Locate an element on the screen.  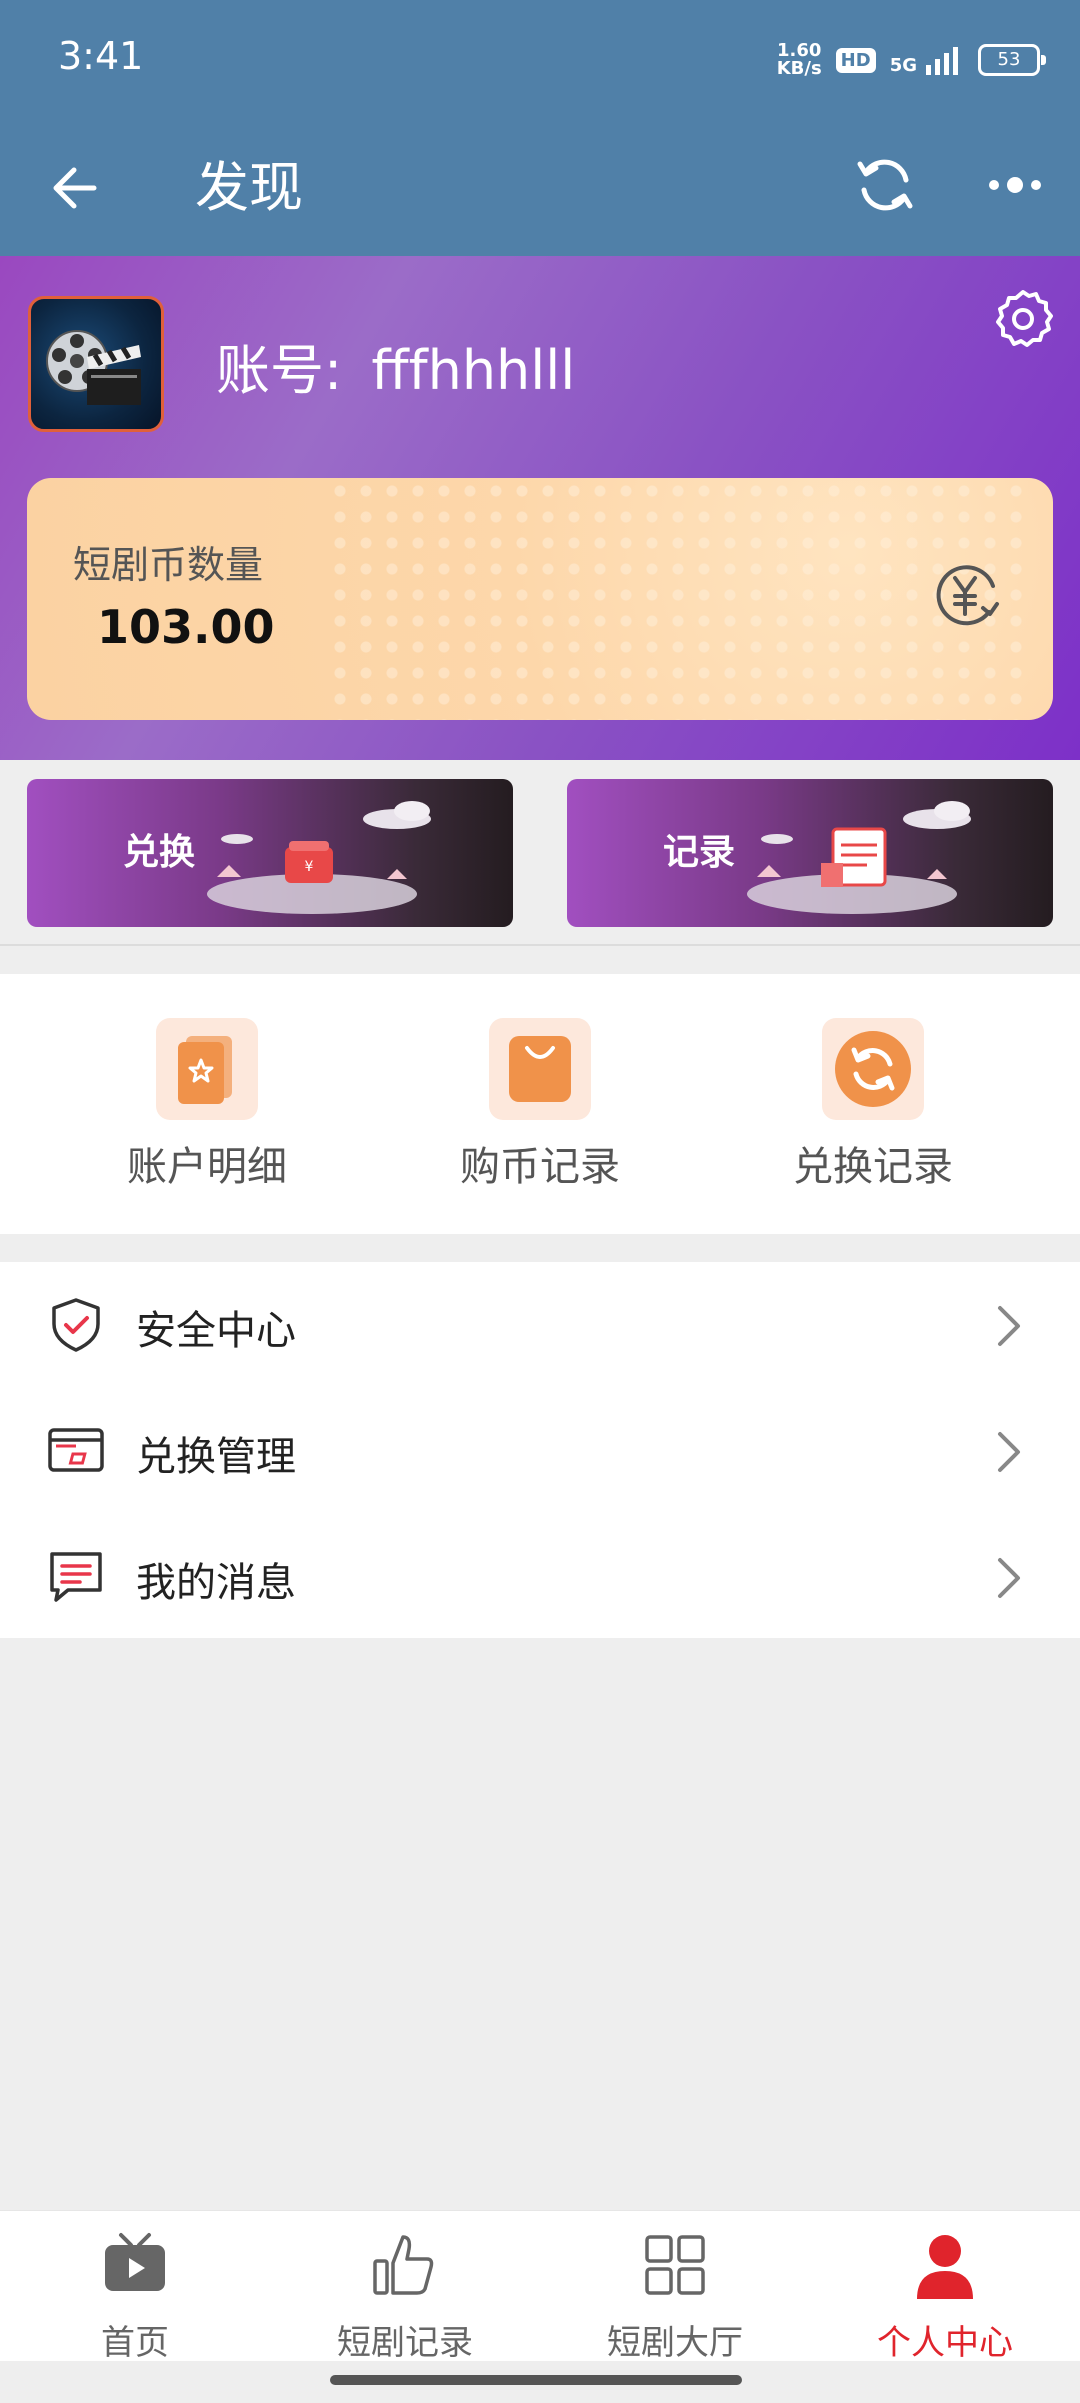
refresh-icon is located at coordinates (885, 185).